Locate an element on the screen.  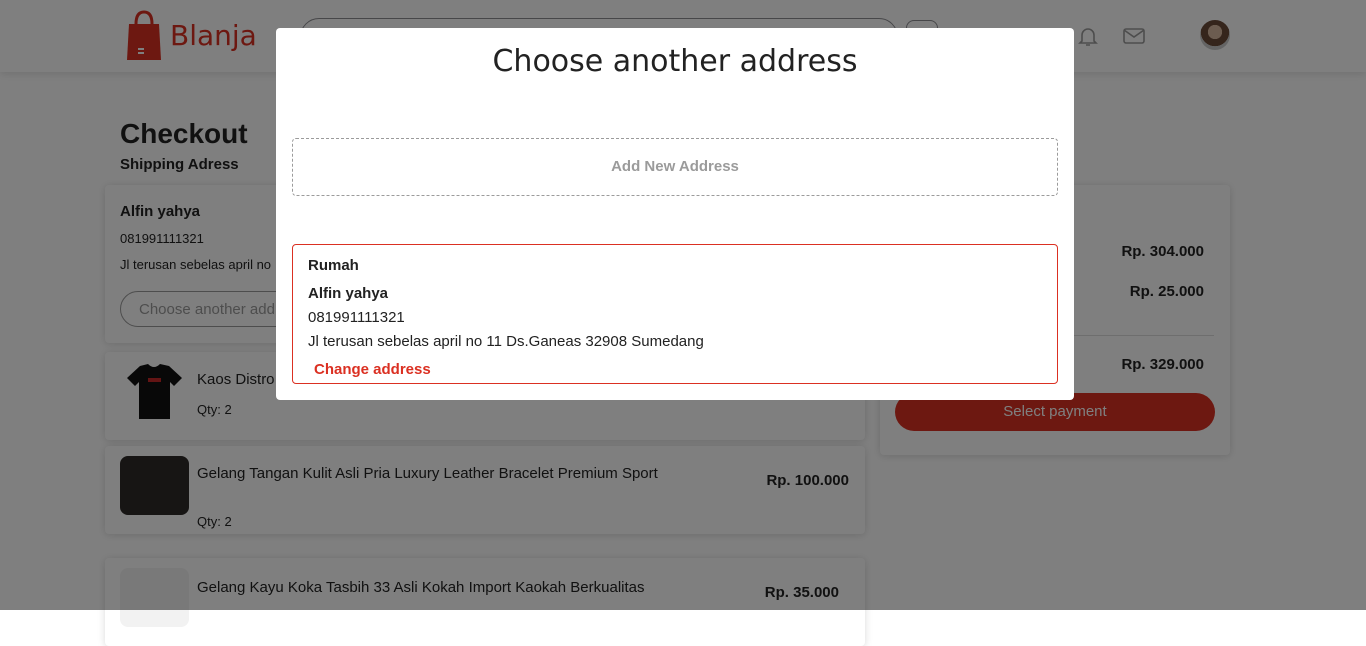
change-address-link: Change address is located at coordinates (372, 369).